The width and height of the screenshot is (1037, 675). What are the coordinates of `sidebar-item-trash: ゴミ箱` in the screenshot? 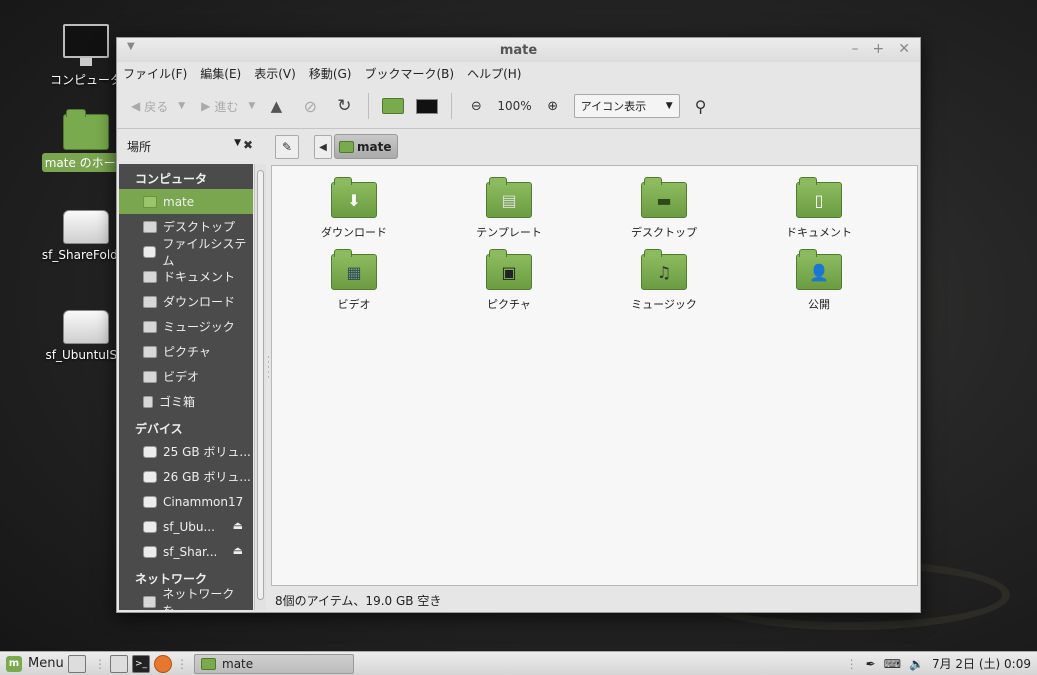 It's located at (186, 401).